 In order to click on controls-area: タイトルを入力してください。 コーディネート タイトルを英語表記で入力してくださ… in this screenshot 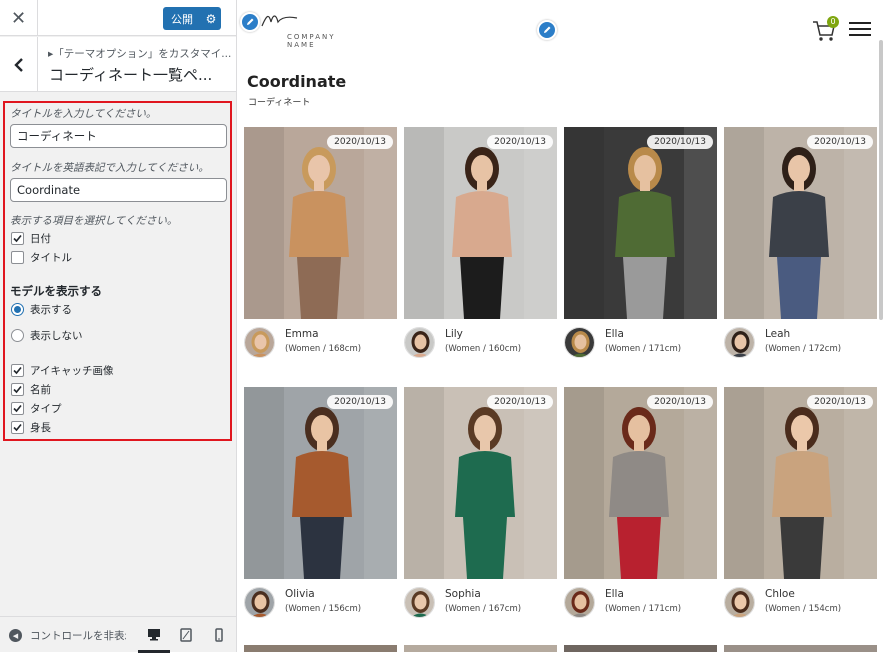, I will do `click(117, 271)`.